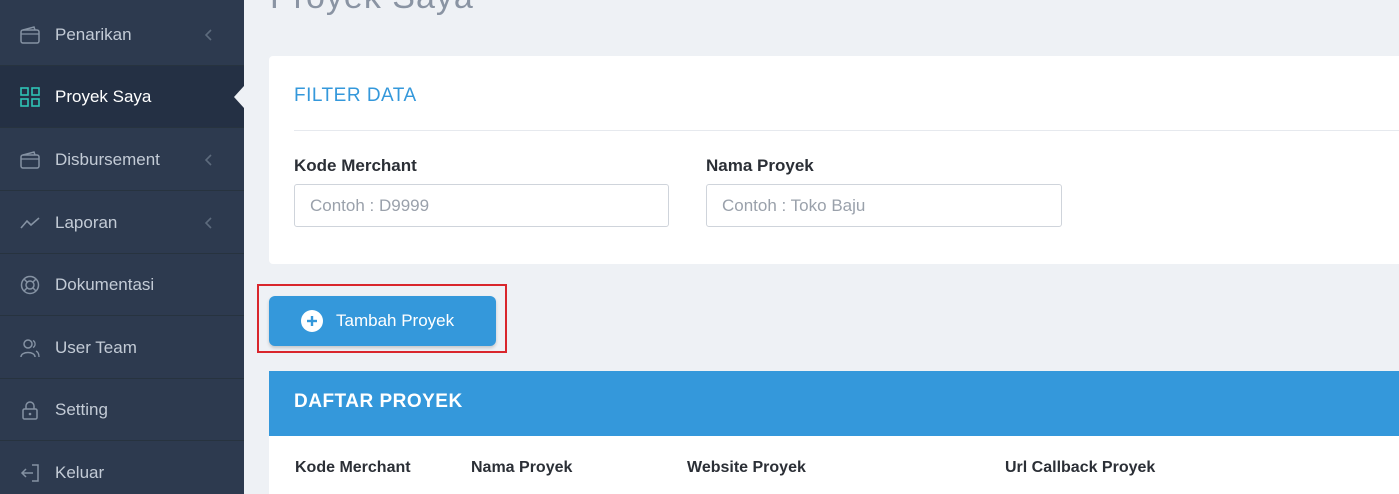 Image resolution: width=1399 pixels, height=494 pixels. Describe the element at coordinates (122, 410) in the screenshot. I see `sidebar-item-setting: Setting` at that location.